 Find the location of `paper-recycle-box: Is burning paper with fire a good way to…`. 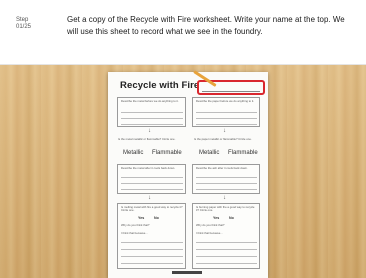

paper-recycle-box: Is burning paper with fire a good way to… is located at coordinates (226, 236).